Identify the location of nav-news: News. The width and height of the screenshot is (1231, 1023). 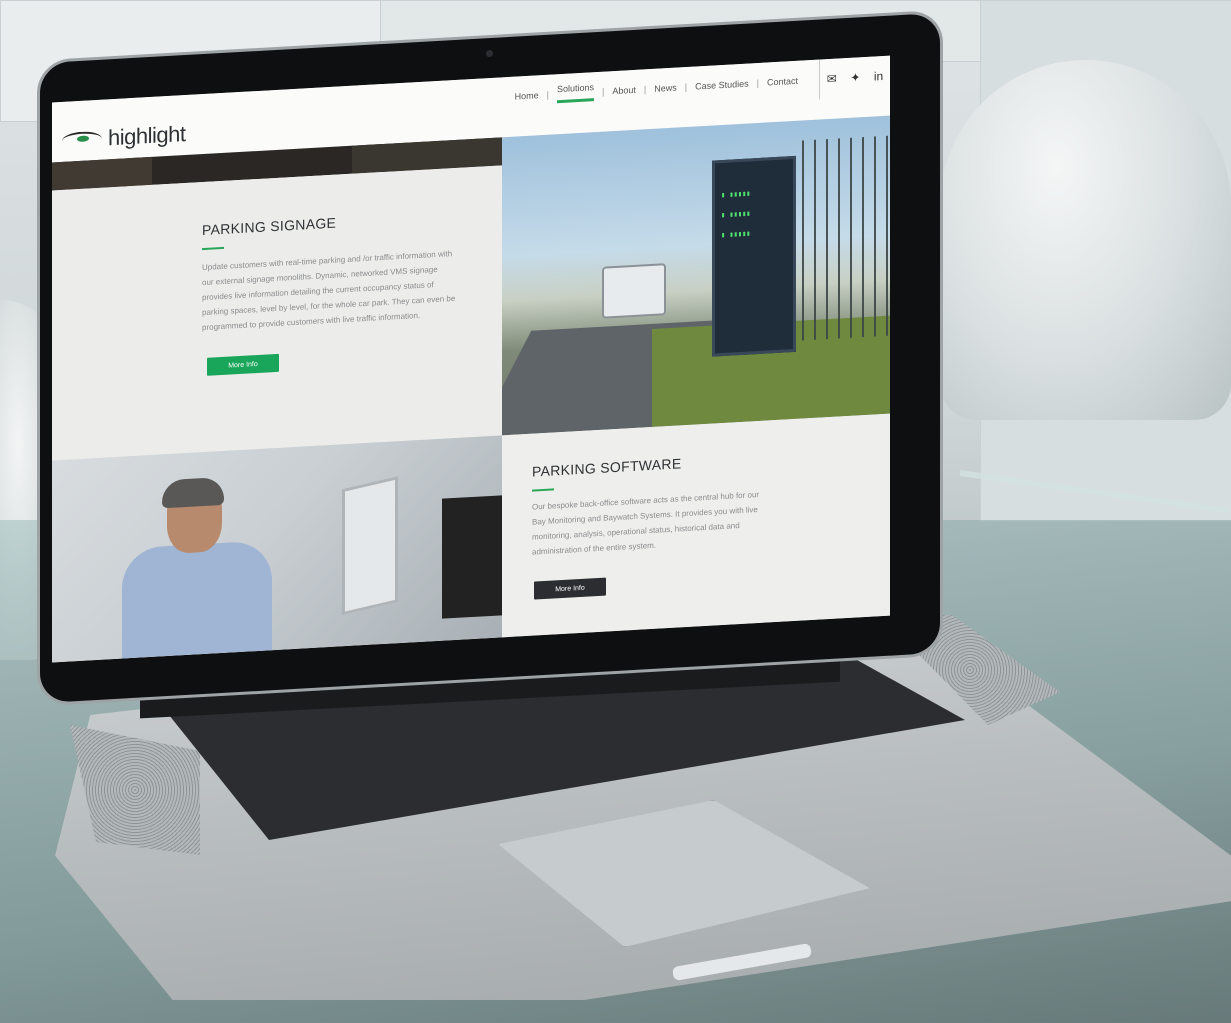
(665, 87).